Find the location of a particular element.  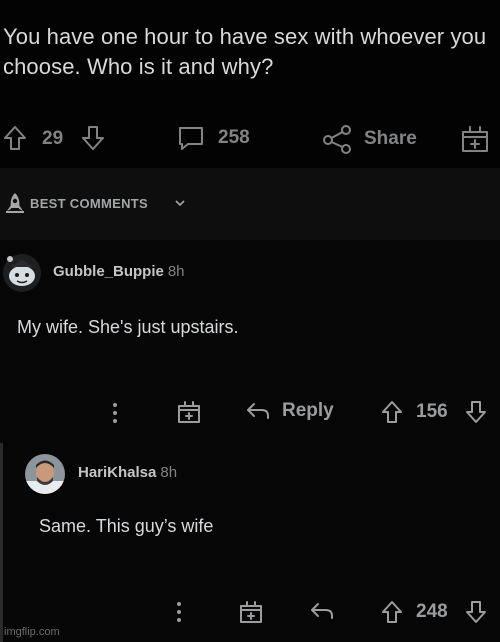

post-score: 29 is located at coordinates (53, 138).